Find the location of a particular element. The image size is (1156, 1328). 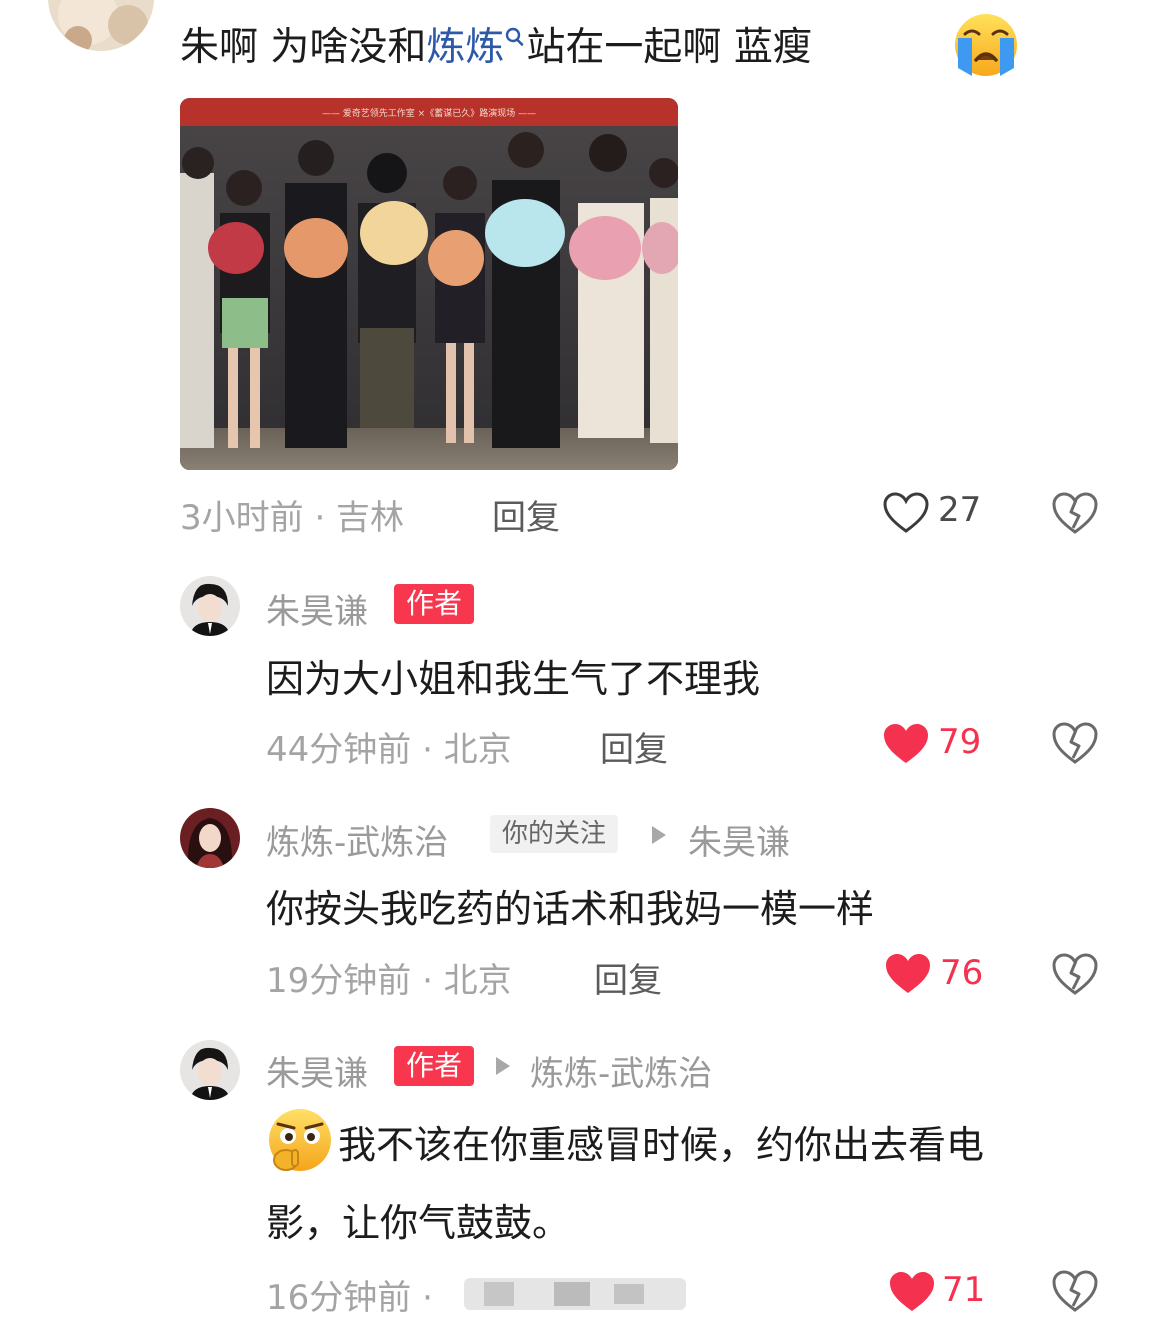

reply1-author-badge: 作者 is located at coordinates (434, 604).